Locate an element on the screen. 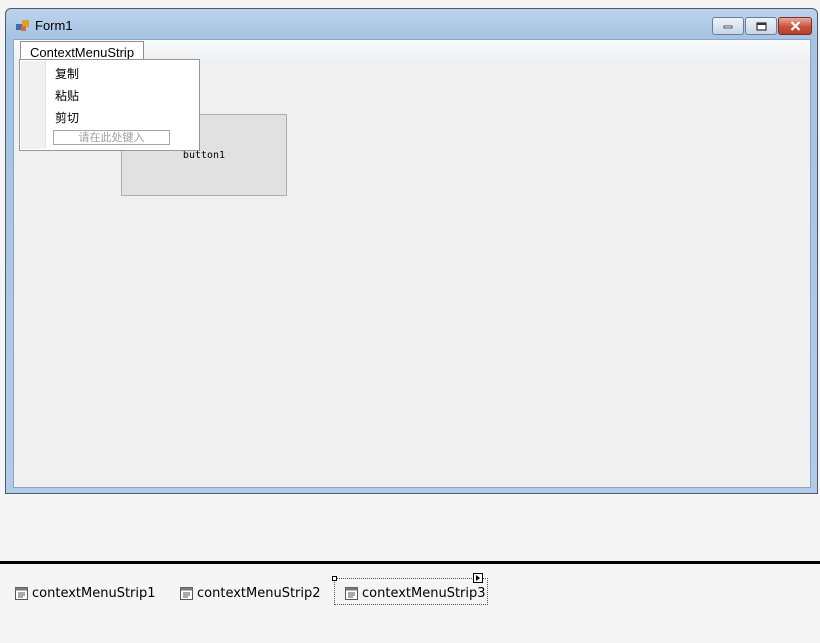 Image resolution: width=820 pixels, height=643 pixels. maximize-icon is located at coordinates (761, 26).